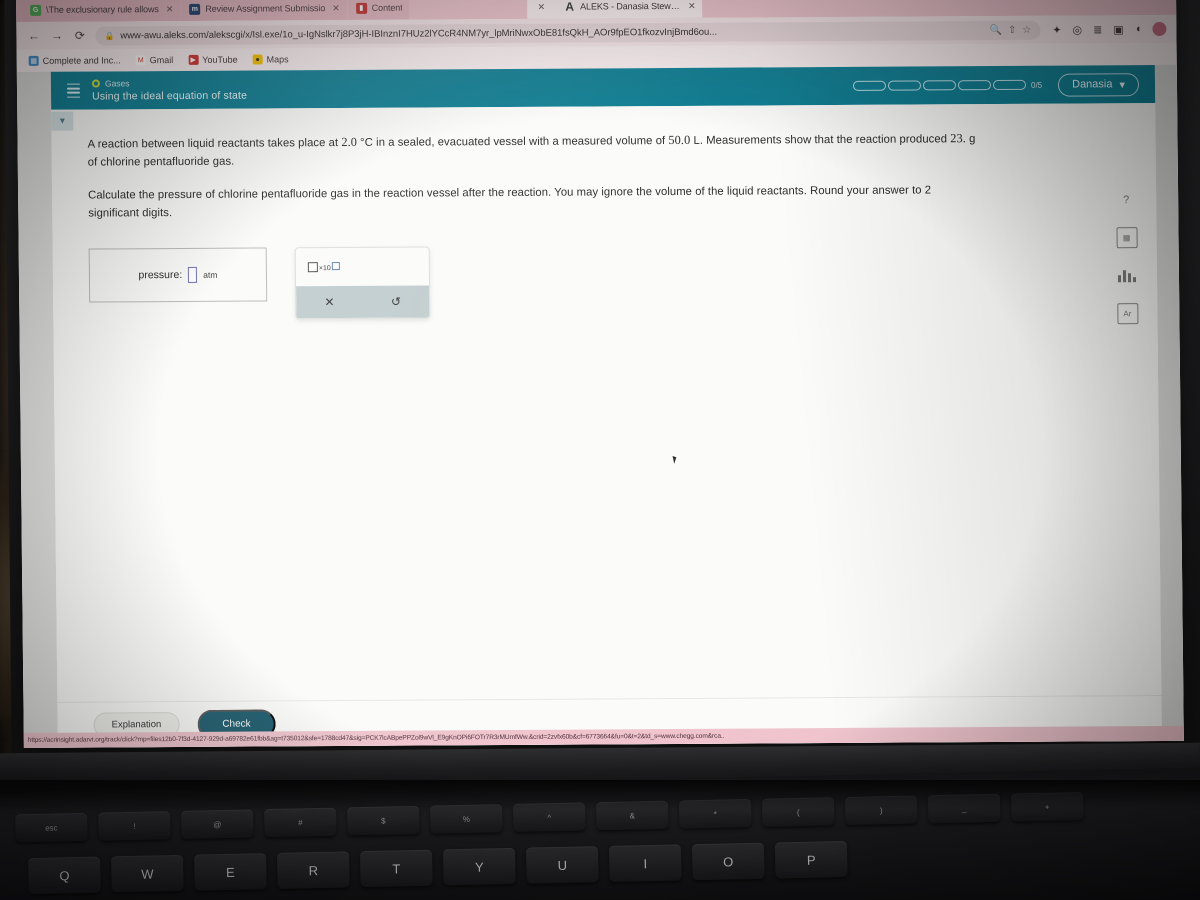 The width and height of the screenshot is (1200, 900). What do you see at coordinates (1126, 199) in the screenshot?
I see `help-icon: ?` at bounding box center [1126, 199].